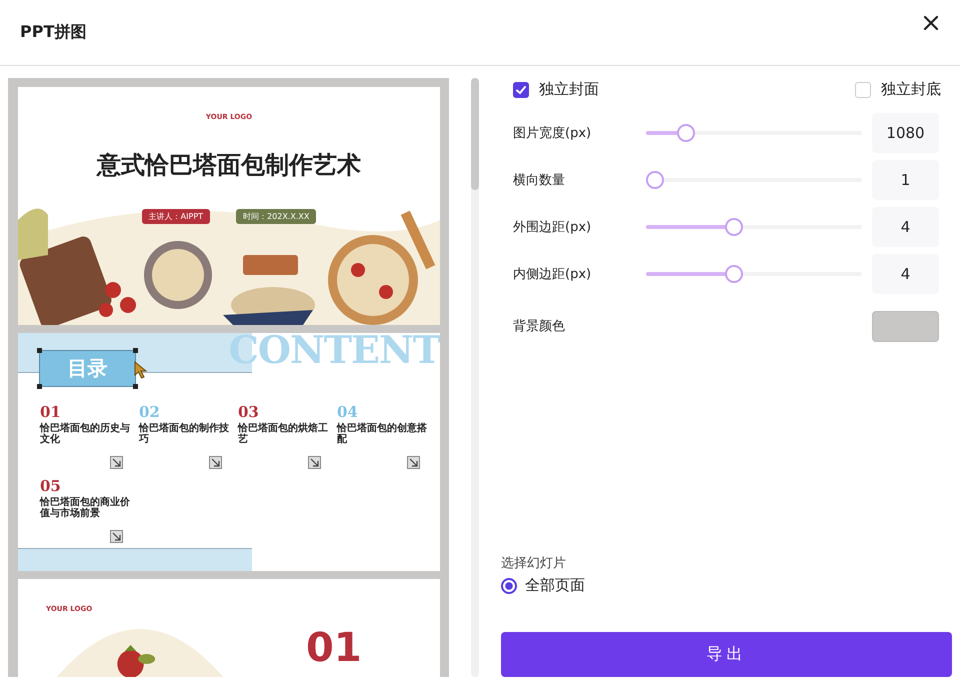  What do you see at coordinates (726, 585) in the screenshot?
I see `radio-button: 全部页面` at bounding box center [726, 585].